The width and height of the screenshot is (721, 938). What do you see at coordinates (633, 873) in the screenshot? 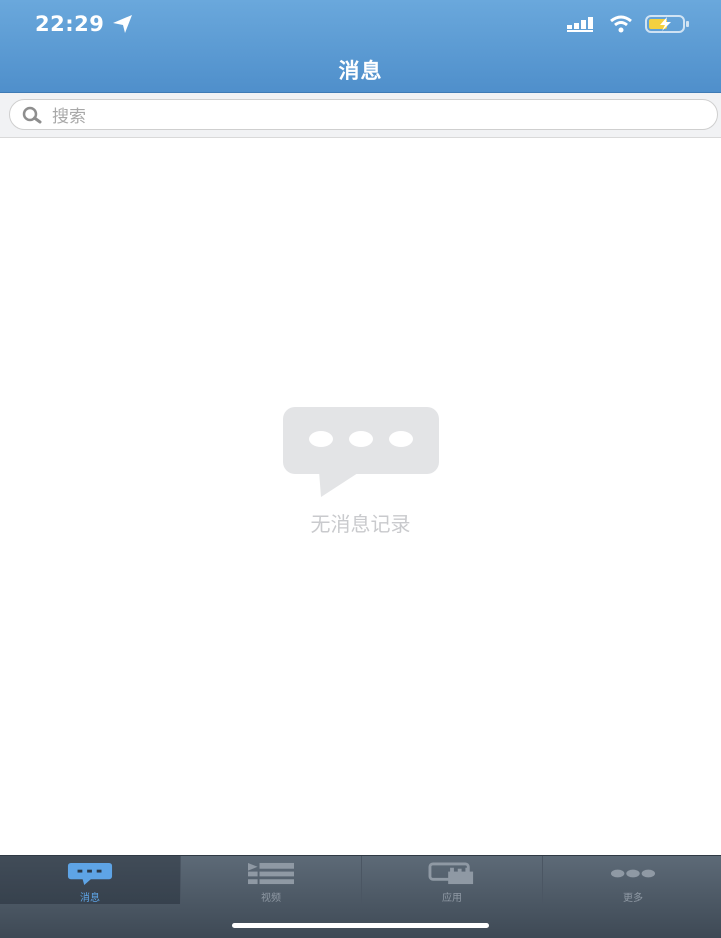
I see `more-icon` at bounding box center [633, 873].